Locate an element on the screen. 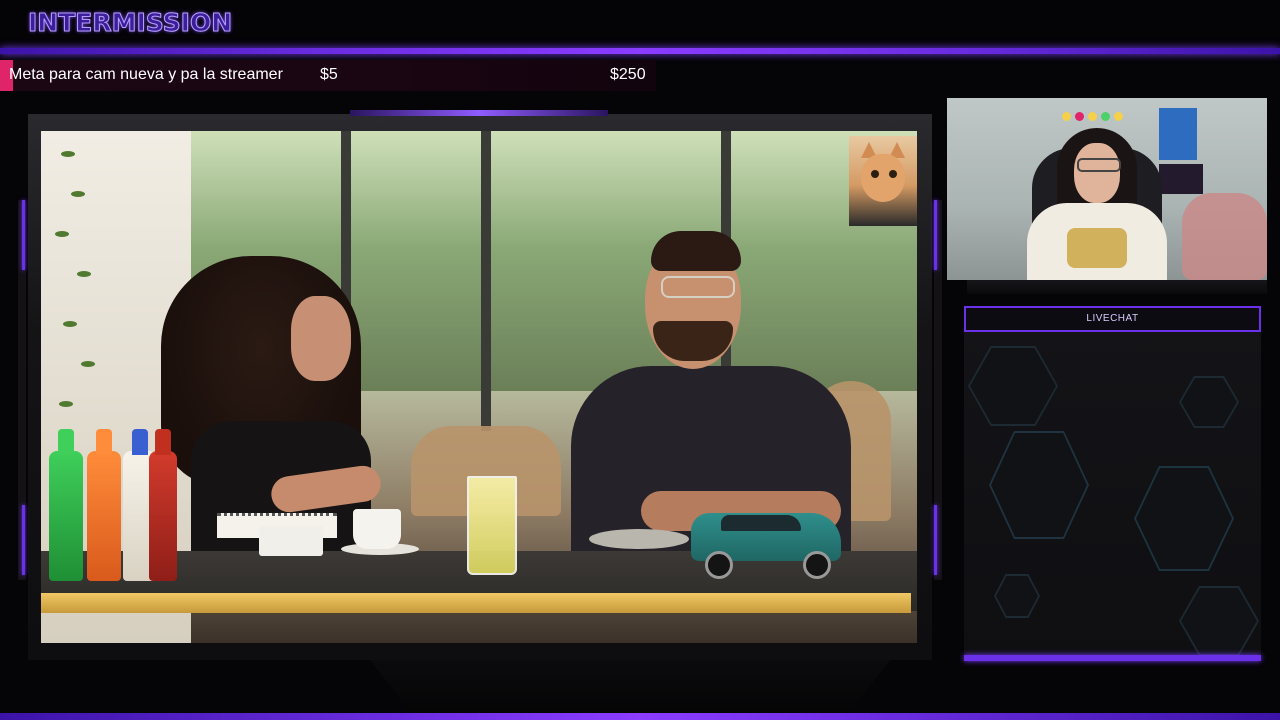 The image size is (1280, 720). streamer-glasses is located at coordinates (1099, 165).